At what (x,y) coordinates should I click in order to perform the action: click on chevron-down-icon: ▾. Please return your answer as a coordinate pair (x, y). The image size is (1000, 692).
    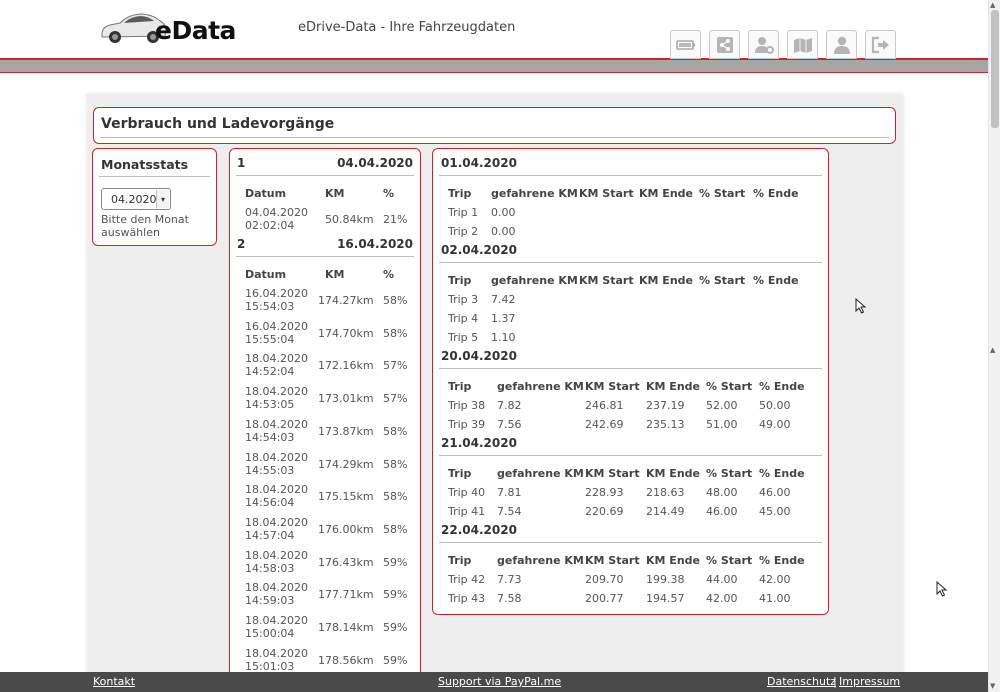
    Looking at the image, I should click on (162, 199).